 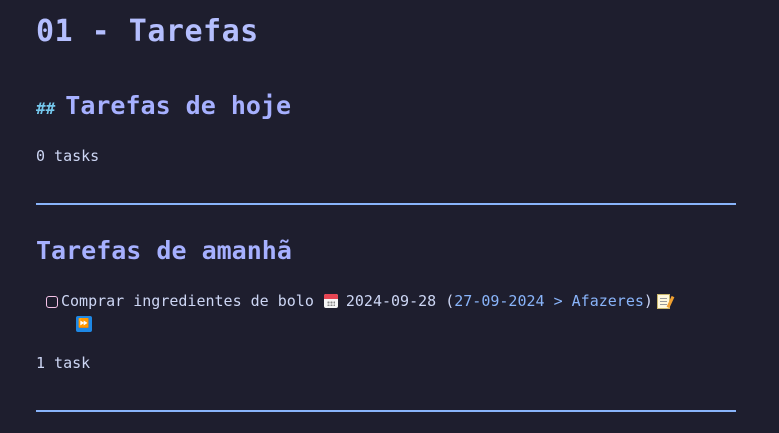 What do you see at coordinates (46, 108) in the screenshot?
I see `heading-marker: ##` at bounding box center [46, 108].